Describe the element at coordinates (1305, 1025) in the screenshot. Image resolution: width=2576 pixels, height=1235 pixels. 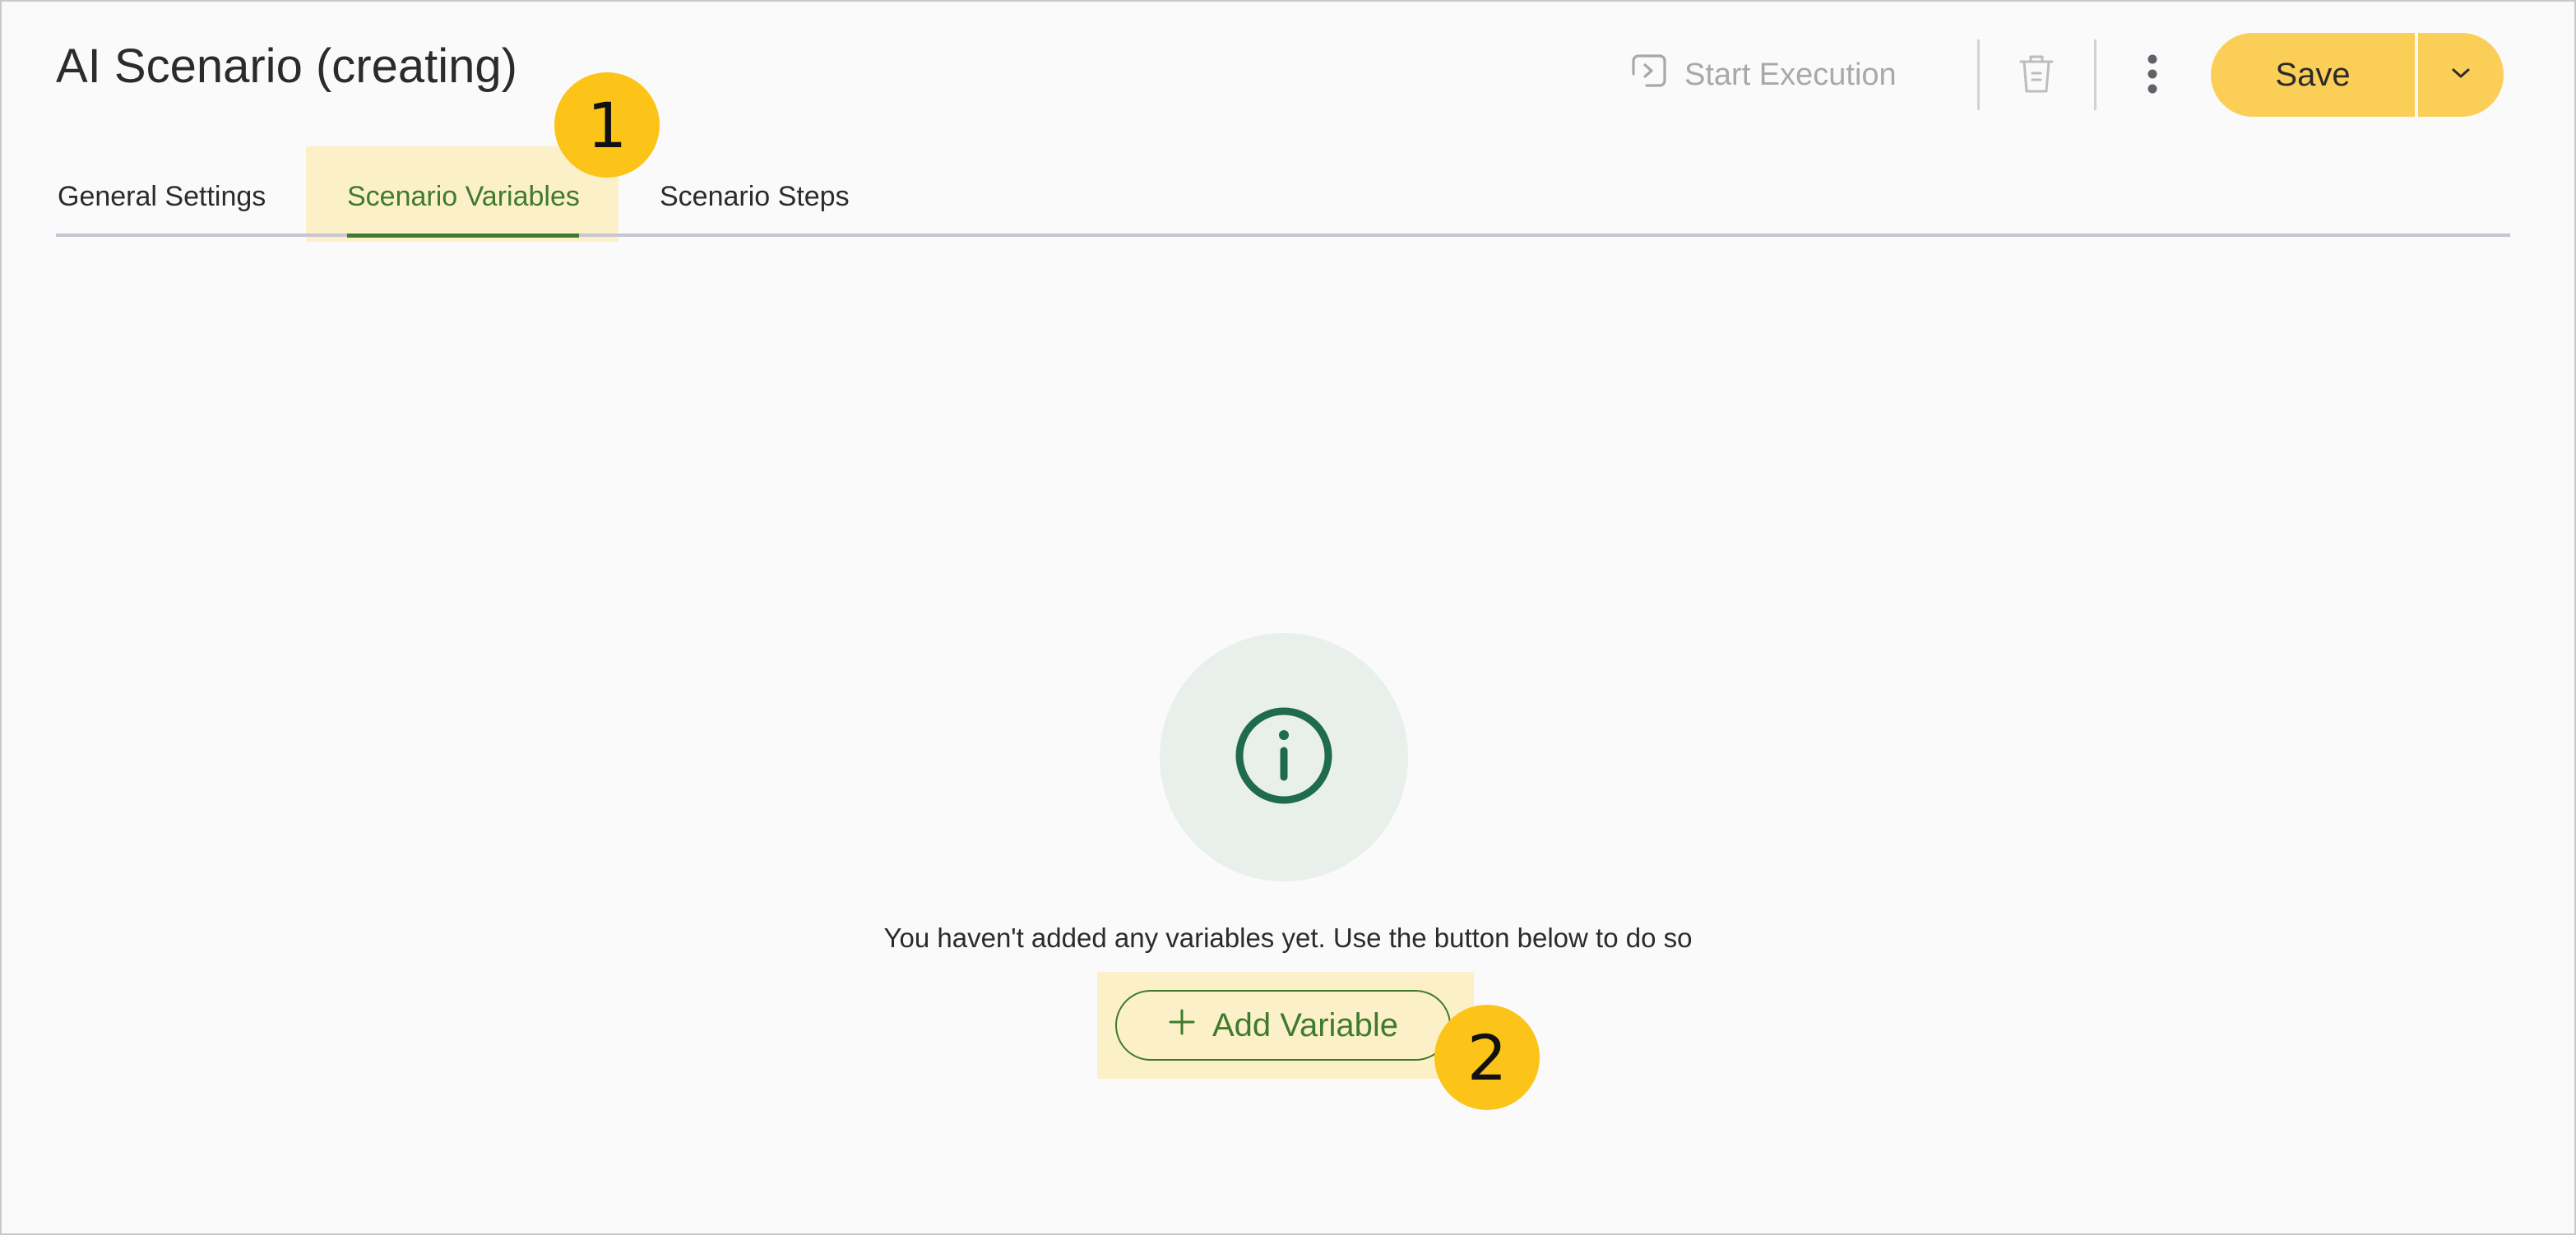
I see `add-variable-label: Add Variable` at that location.